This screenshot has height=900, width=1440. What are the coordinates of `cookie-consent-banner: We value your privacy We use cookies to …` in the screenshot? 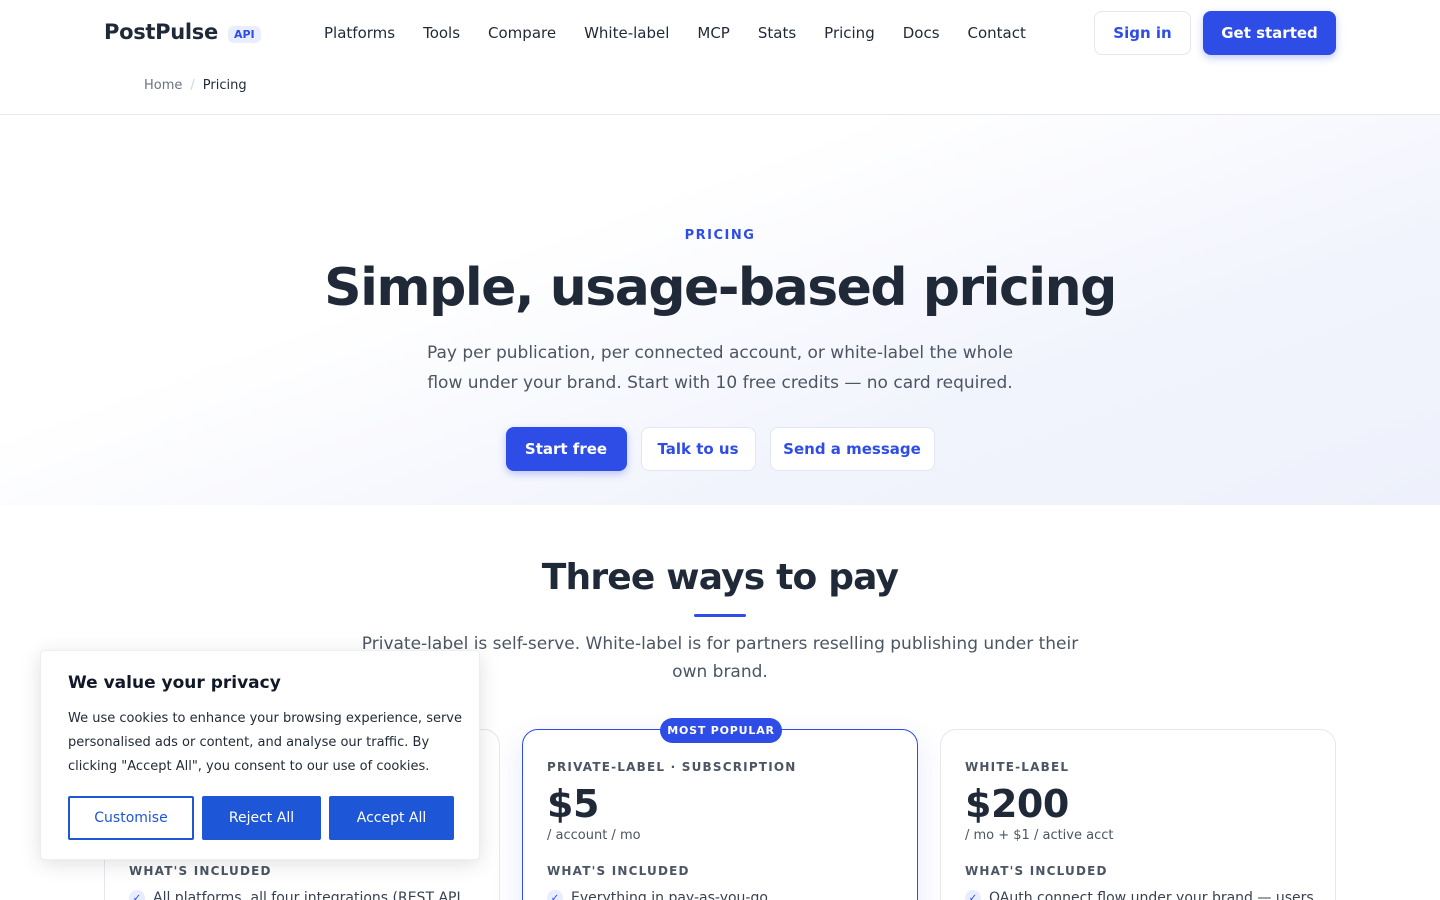 It's located at (260, 755).